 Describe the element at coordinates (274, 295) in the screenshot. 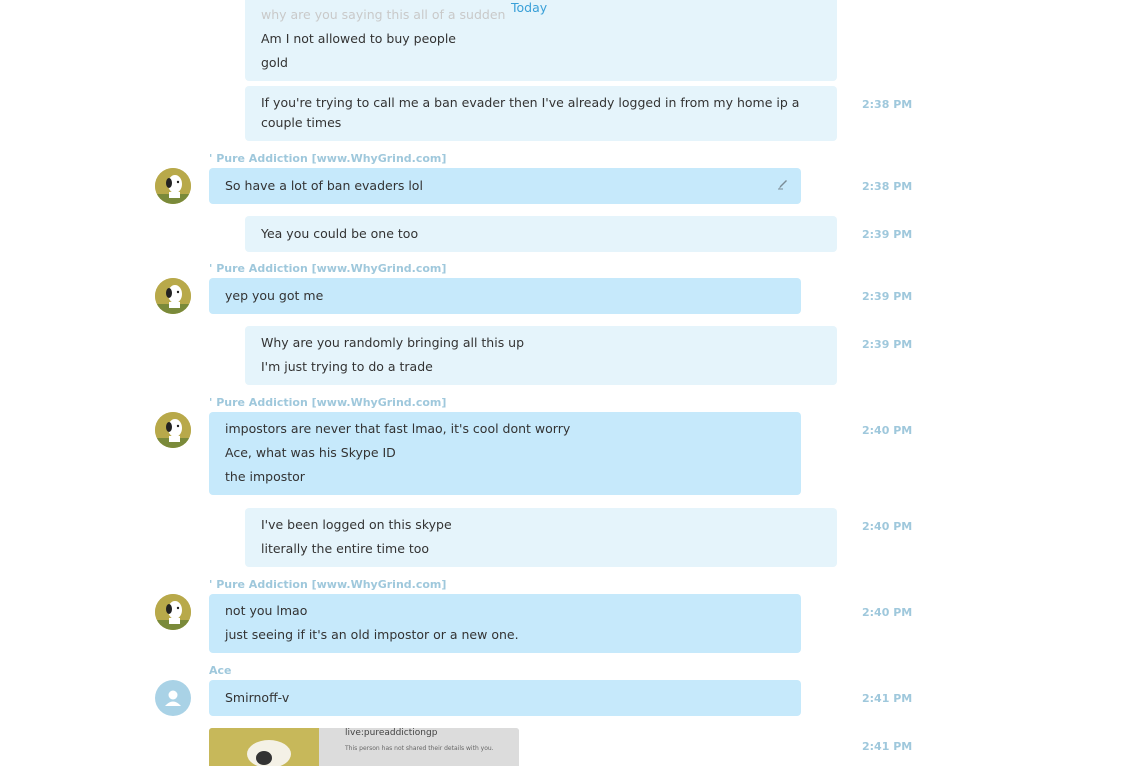

I see `message-line: yep you got me` at that location.